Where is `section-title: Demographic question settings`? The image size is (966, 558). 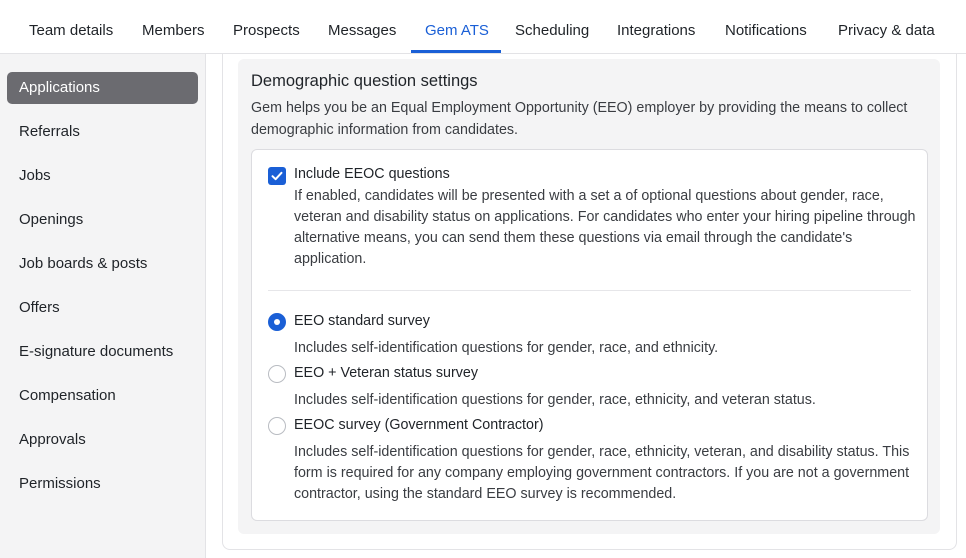 section-title: Demographic question settings is located at coordinates (364, 81).